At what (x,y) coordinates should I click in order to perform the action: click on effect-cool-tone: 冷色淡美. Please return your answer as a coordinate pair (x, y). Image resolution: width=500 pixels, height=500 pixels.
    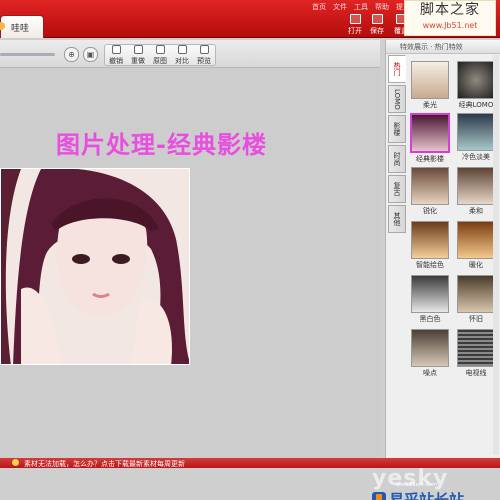
    Looking at the image, I should click on (476, 139).